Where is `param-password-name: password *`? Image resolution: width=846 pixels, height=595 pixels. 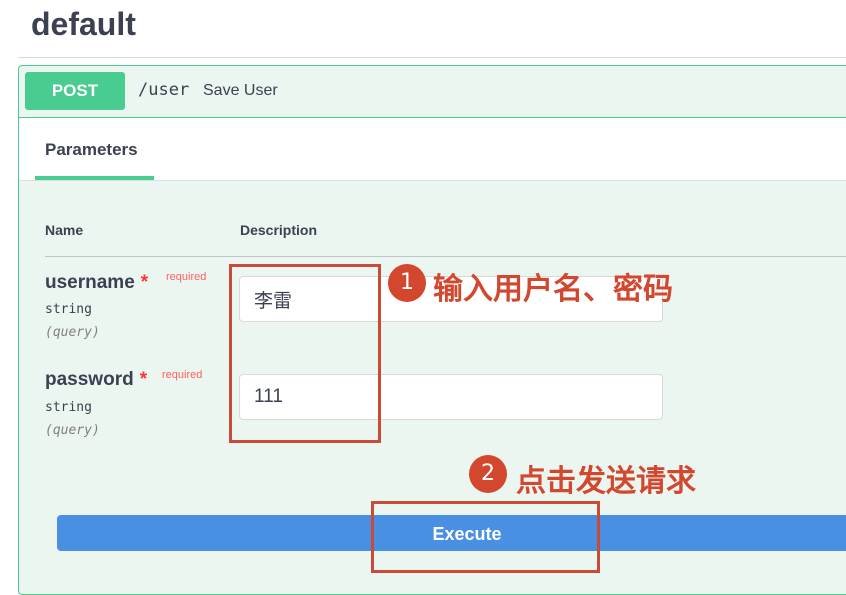 param-password-name: password * is located at coordinates (96, 380).